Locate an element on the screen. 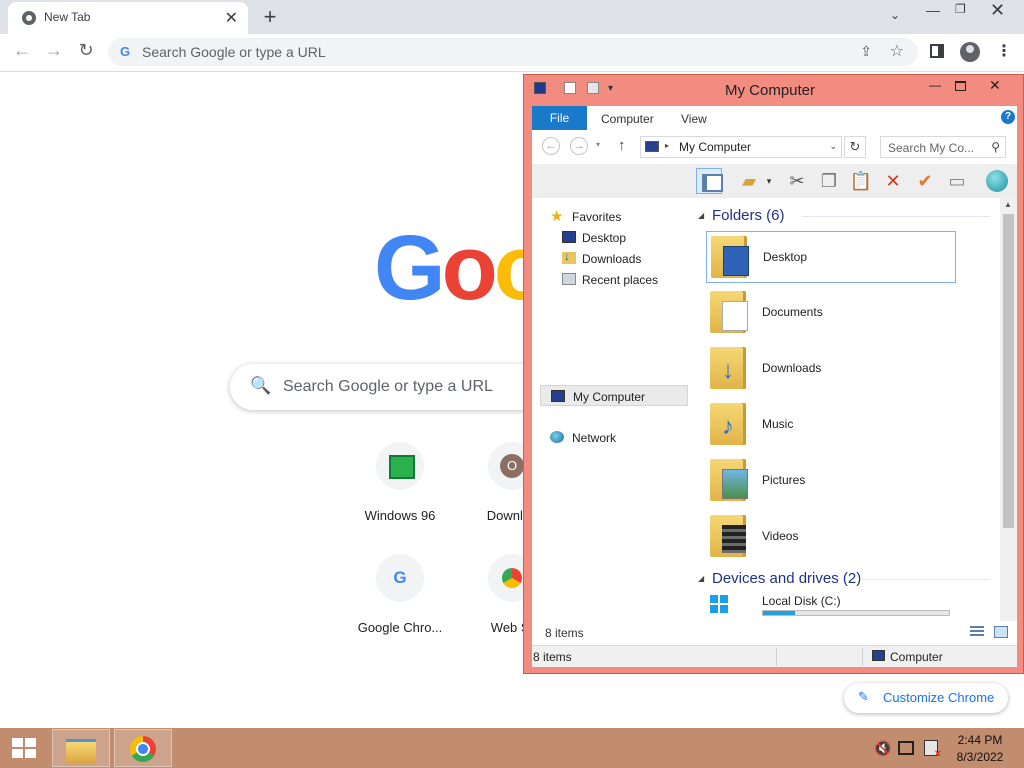 This screenshot has width=1024, height=768. refresh-button: ↻ is located at coordinates (855, 147).